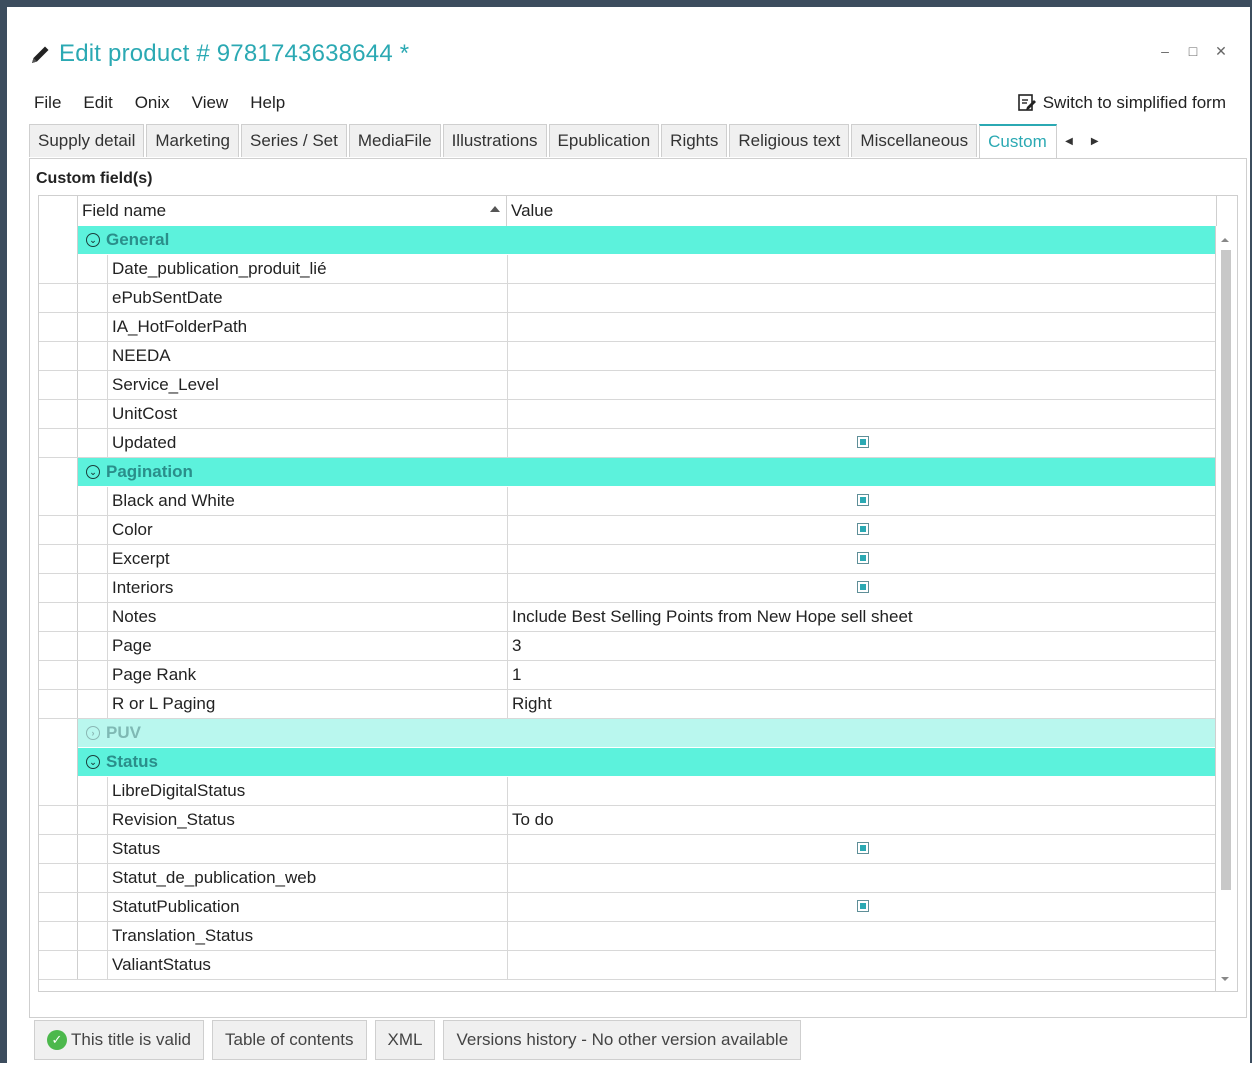 This screenshot has height=1065, width=1254. I want to click on field-name-cell: Interiors, so click(308, 588).